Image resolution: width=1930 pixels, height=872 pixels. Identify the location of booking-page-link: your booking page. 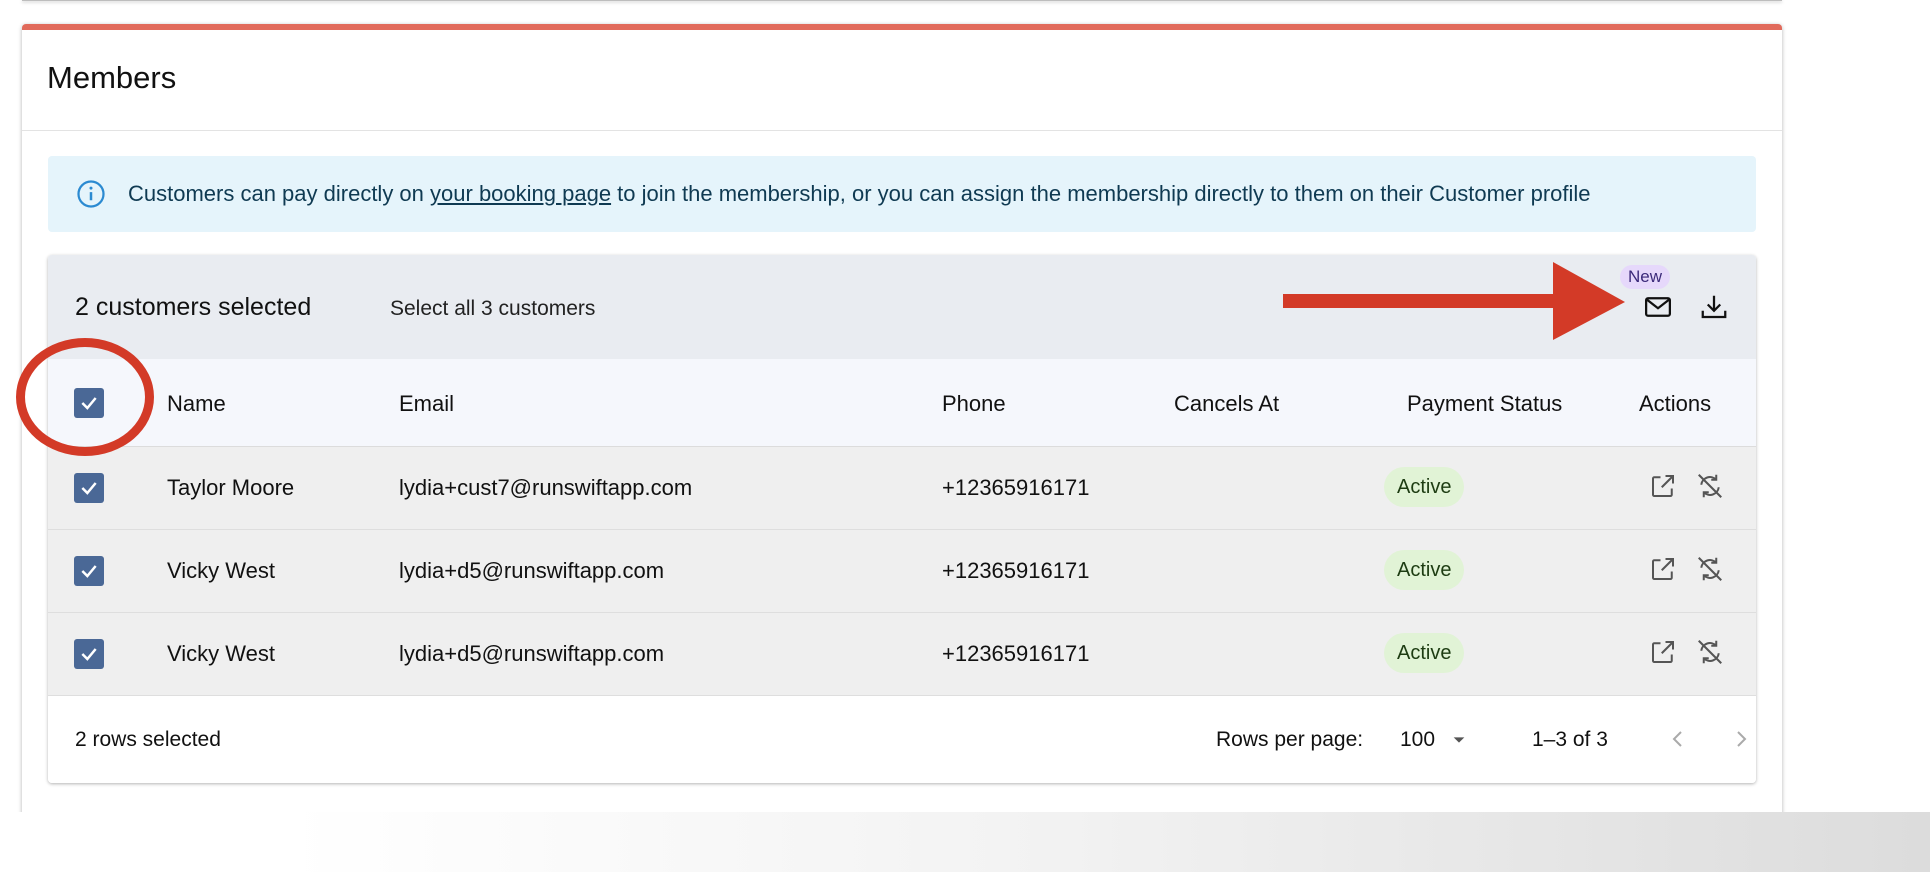
(520, 193).